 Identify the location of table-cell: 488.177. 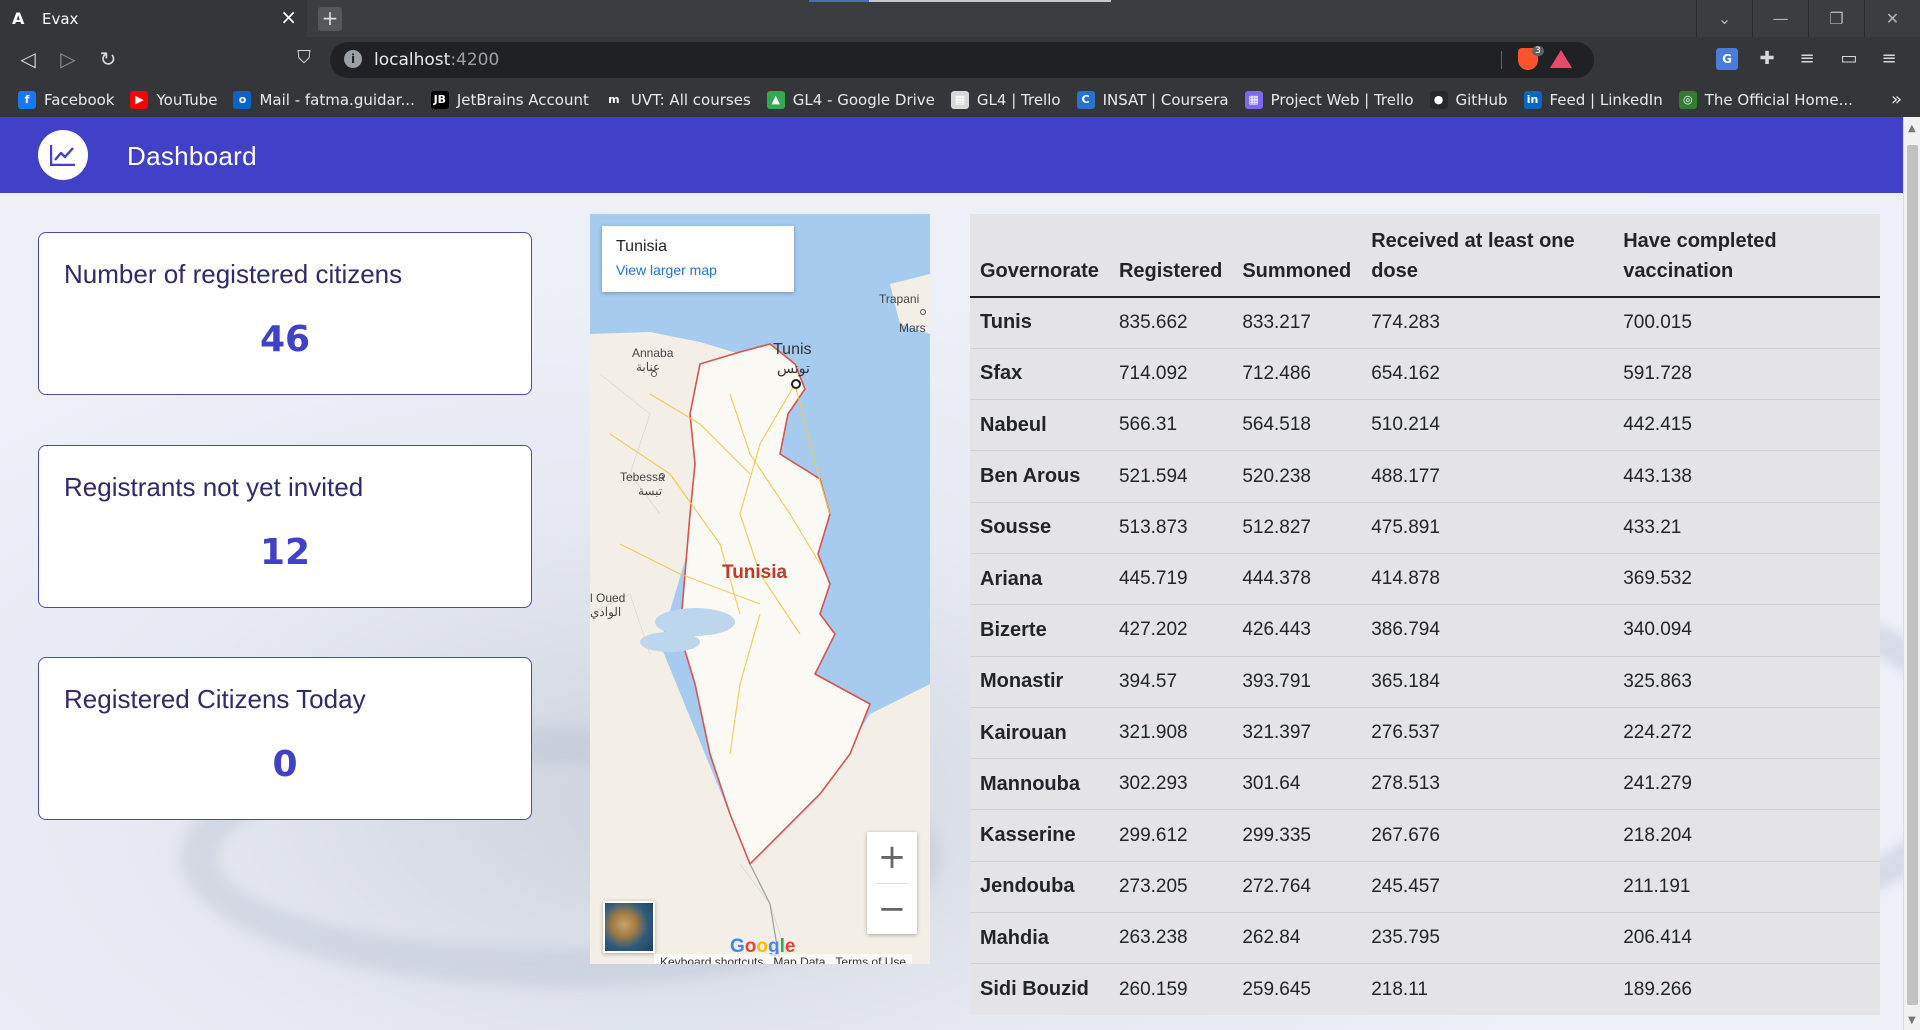
(1487, 476).